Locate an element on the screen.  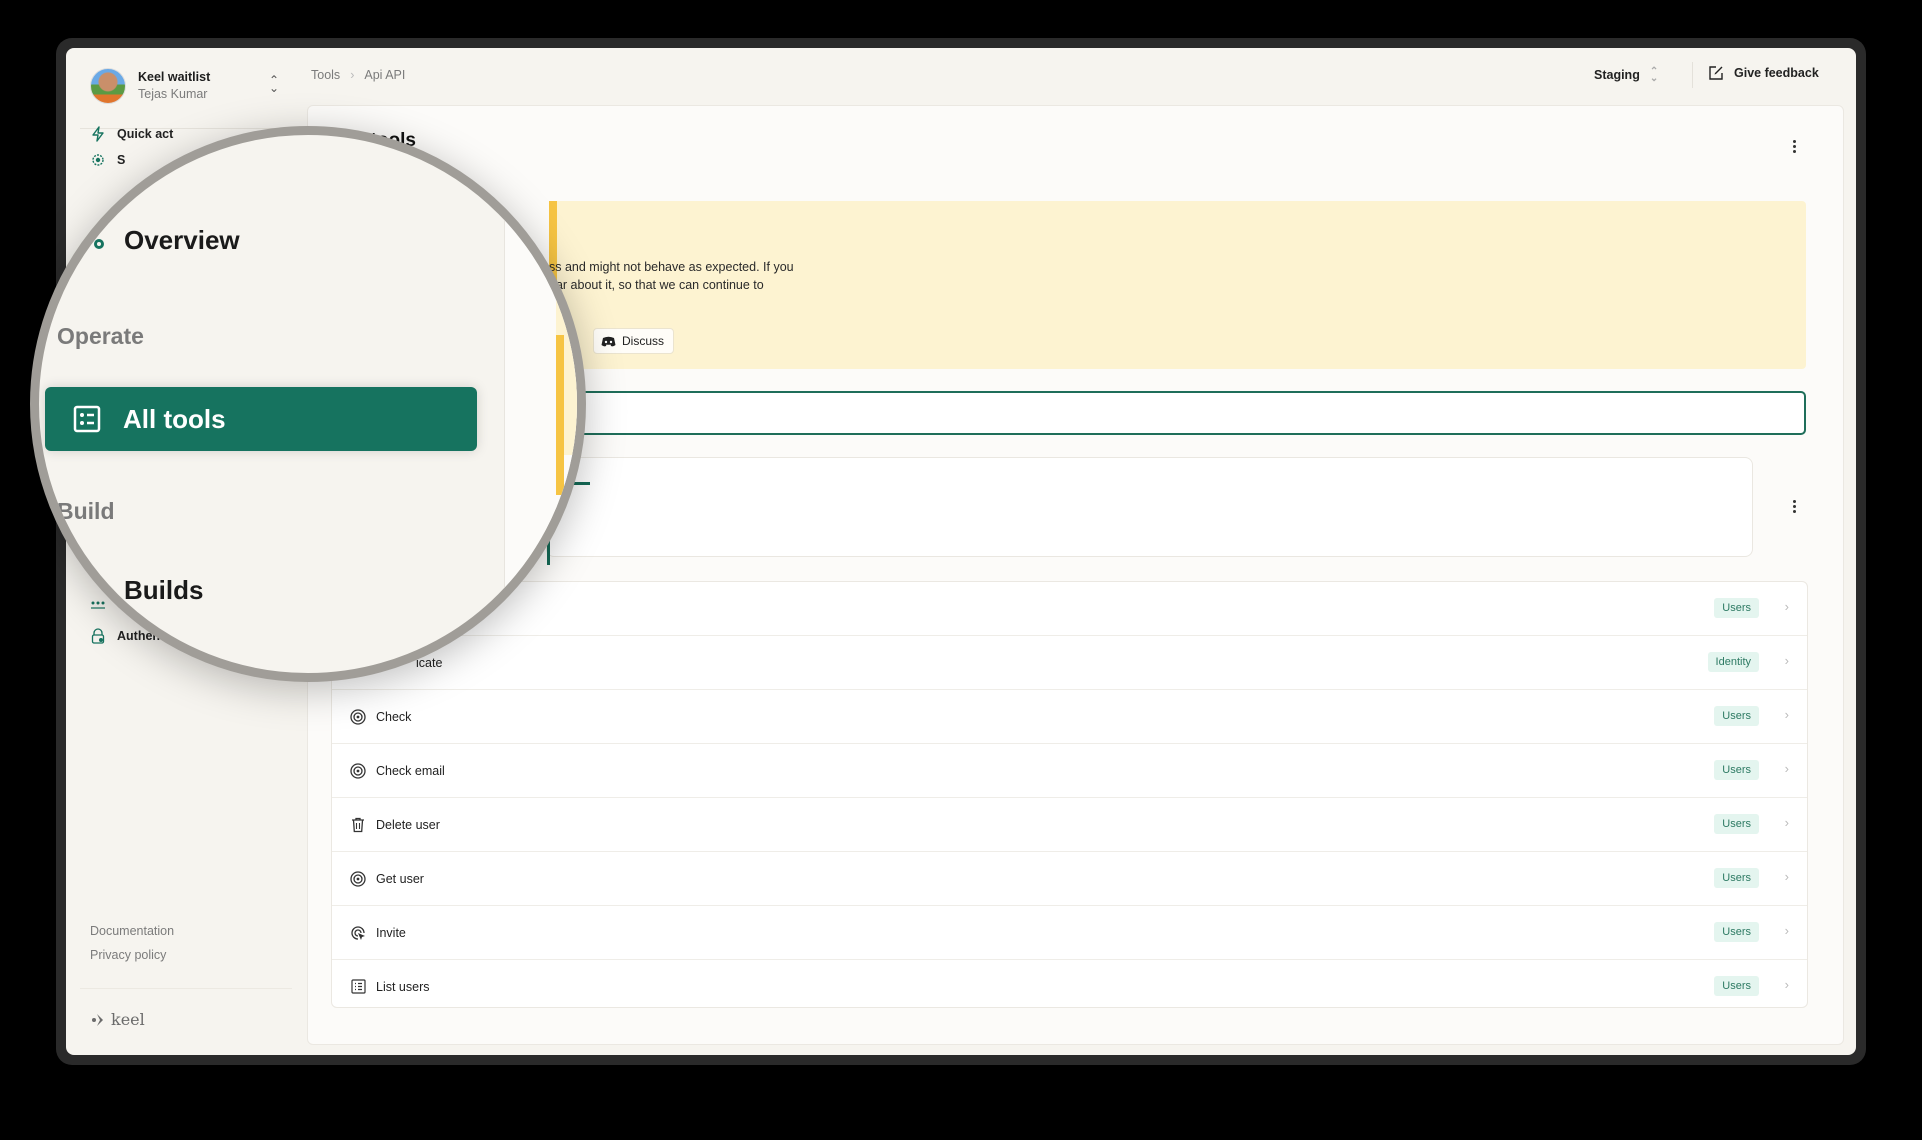
sidebar-item-overview: Overview is located at coordinates (167, 240).